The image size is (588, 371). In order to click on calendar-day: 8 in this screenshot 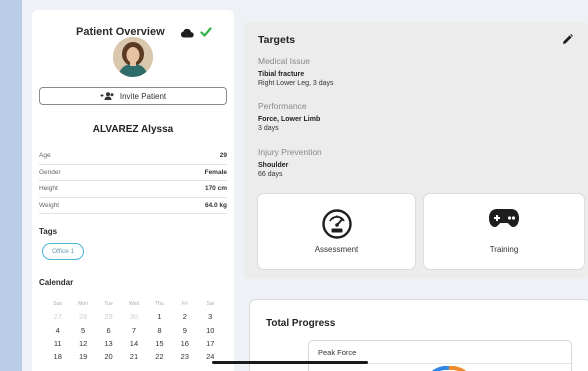, I will do `click(159, 330)`.